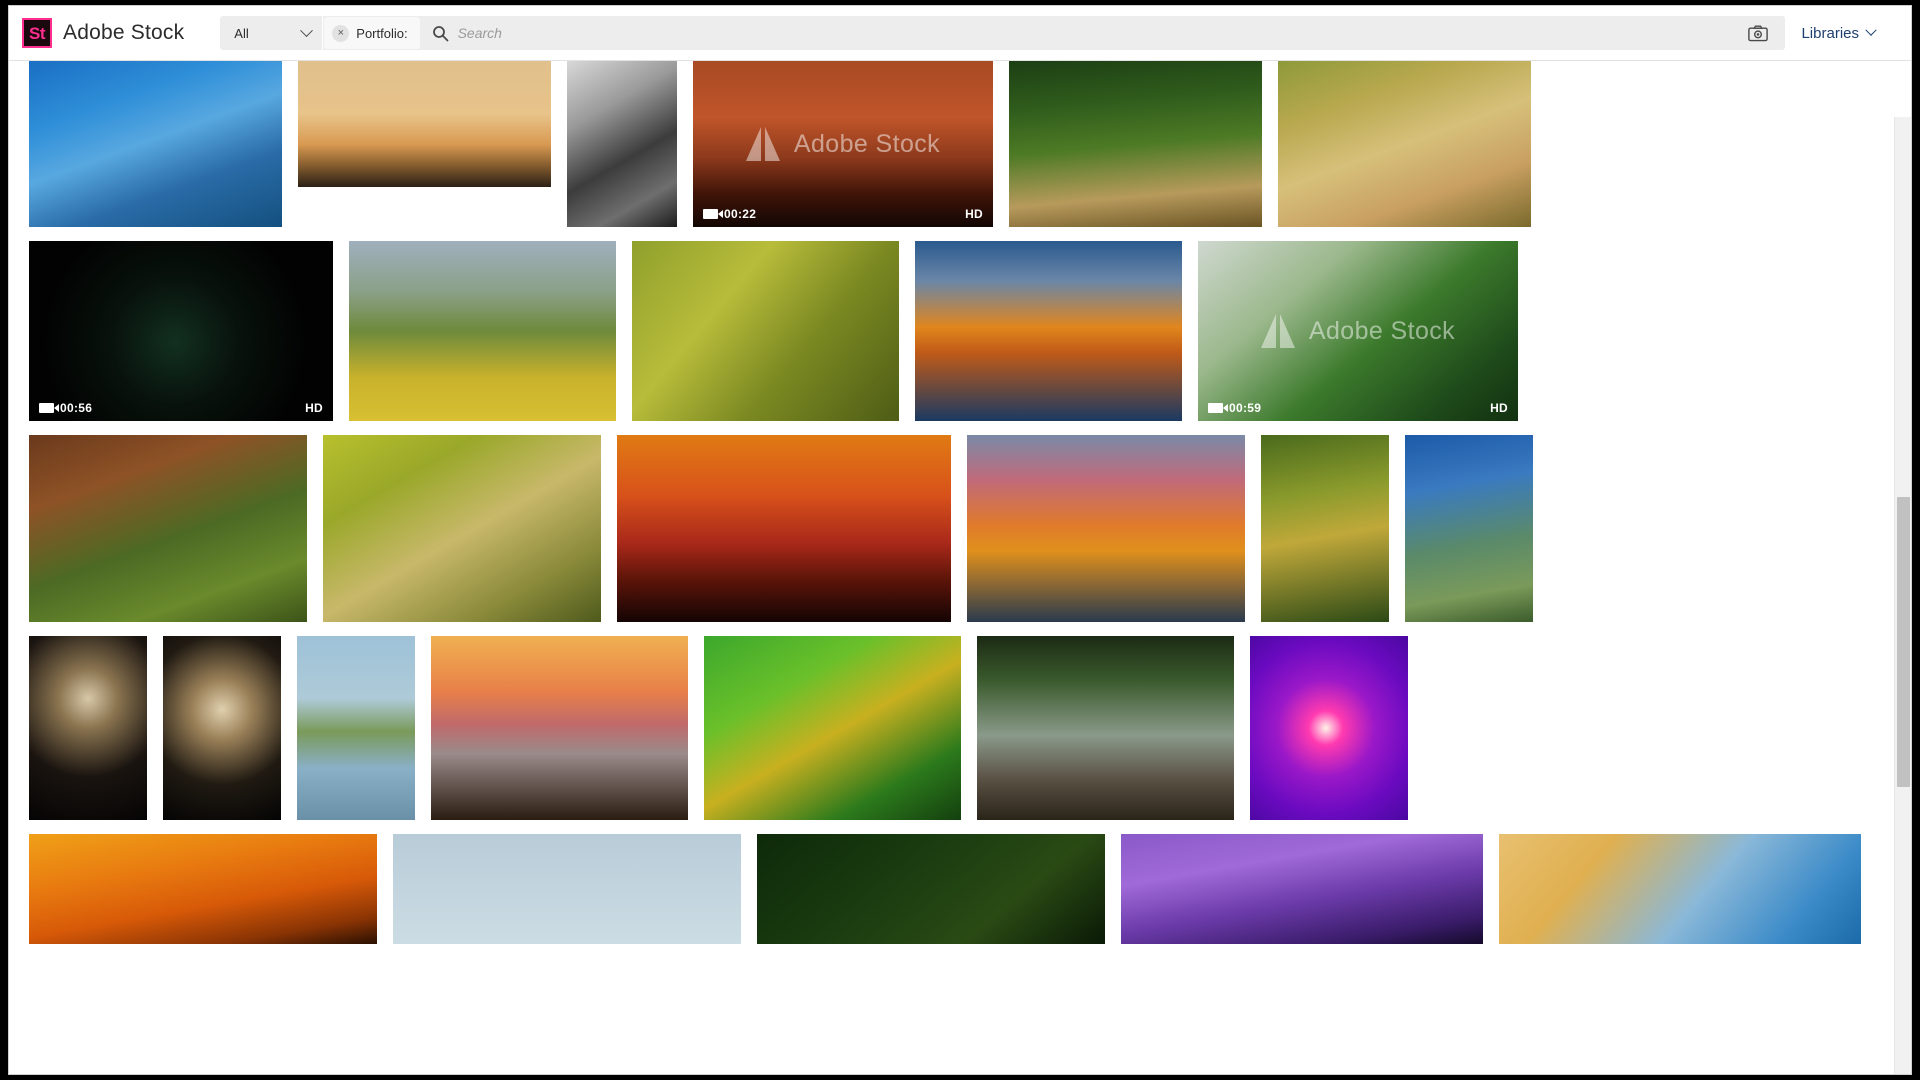  What do you see at coordinates (203, 889) in the screenshot?
I see `thumbnail-orange-sunset-trees` at bounding box center [203, 889].